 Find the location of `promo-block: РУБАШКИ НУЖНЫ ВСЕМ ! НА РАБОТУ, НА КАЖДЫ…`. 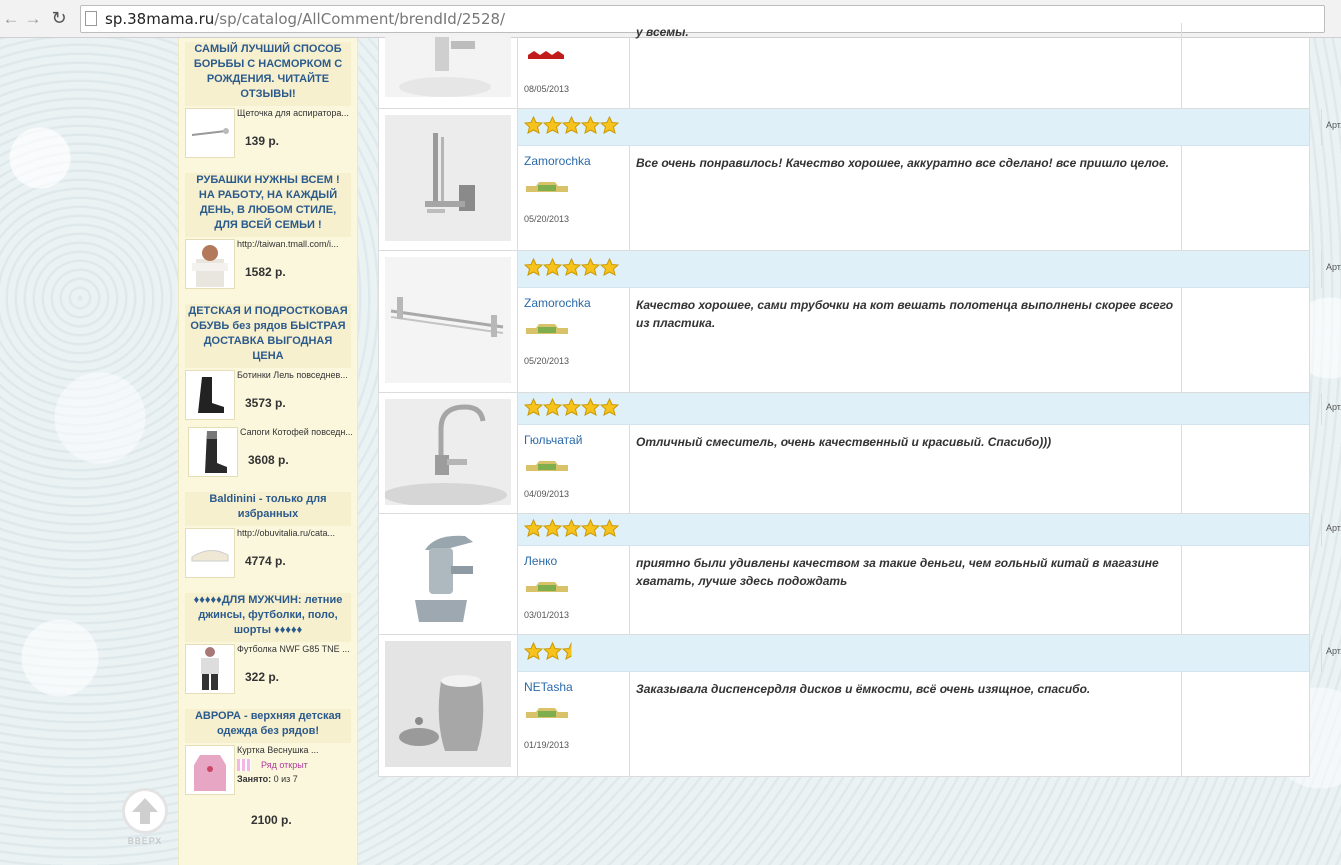

promo-block: РУБАШКИ НУЖНЫ ВСЕМ ! НА РАБОТУ, НА КАЖДЫ… is located at coordinates (268, 234).